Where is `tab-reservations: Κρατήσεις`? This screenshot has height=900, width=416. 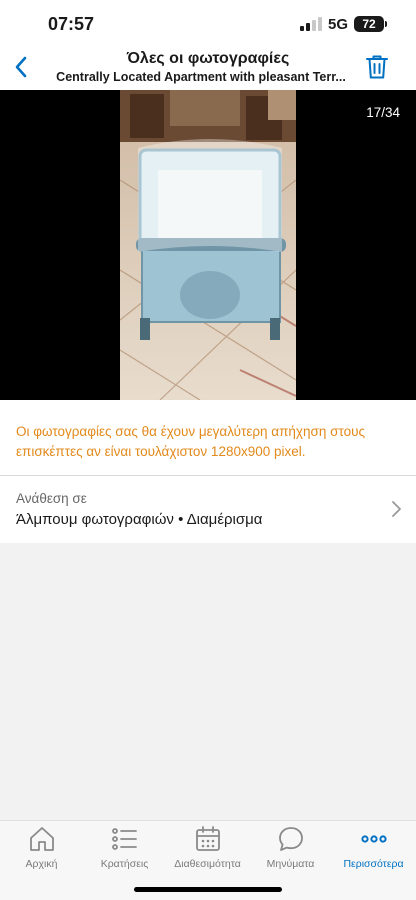
tab-reservations: Κρατήσεις is located at coordinates (124, 849).